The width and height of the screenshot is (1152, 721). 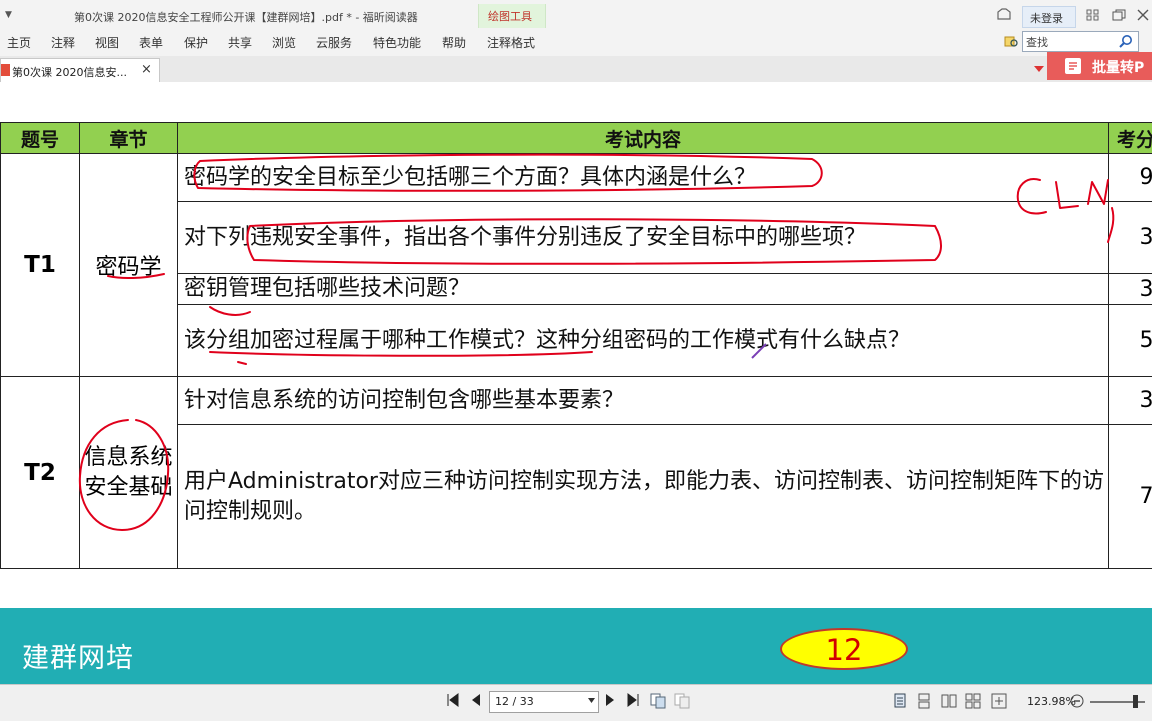 What do you see at coordinates (1119, 15) in the screenshot?
I see `restore-window-icon` at bounding box center [1119, 15].